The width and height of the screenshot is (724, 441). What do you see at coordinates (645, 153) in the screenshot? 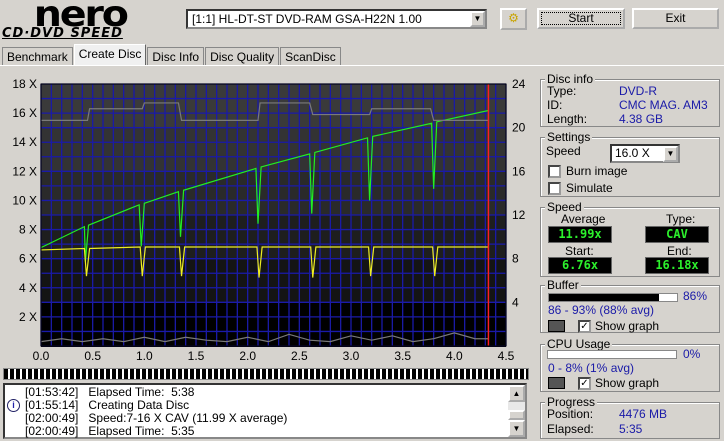
I see `speed-select: 16.0 X ▼` at bounding box center [645, 153].